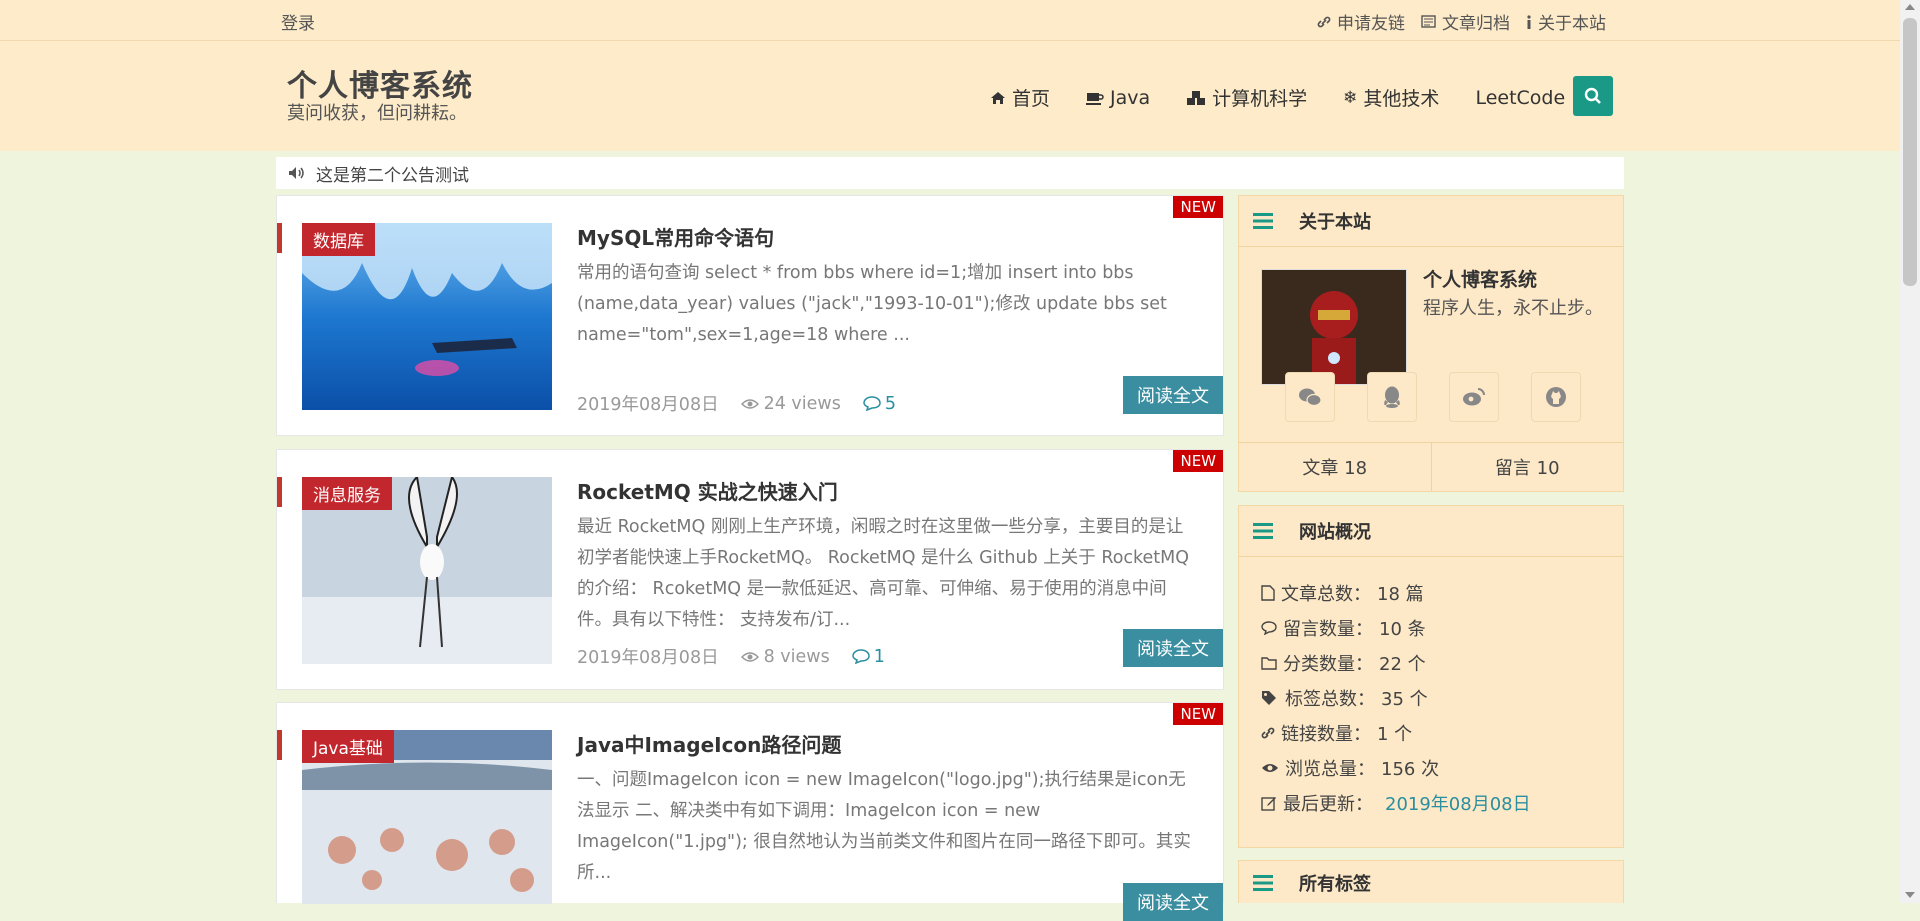 The width and height of the screenshot is (1920, 921). I want to click on about-link-label: 关于本站, so click(1572, 24).